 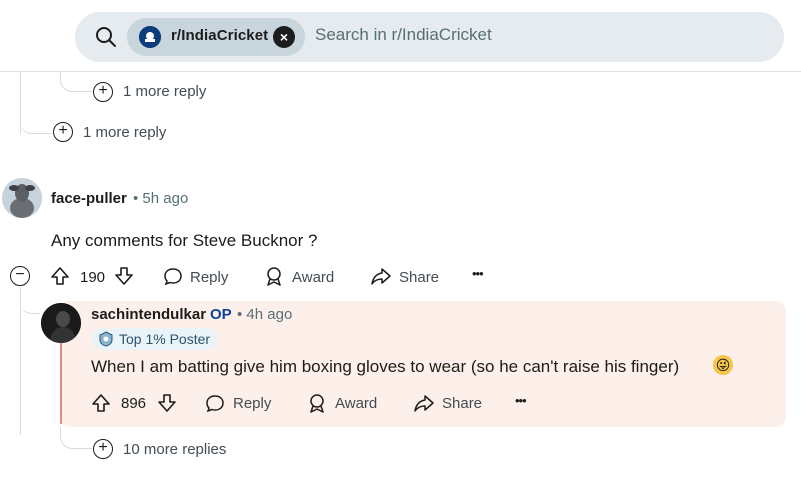 What do you see at coordinates (89, 198) in the screenshot?
I see `comment-author: face-puller` at bounding box center [89, 198].